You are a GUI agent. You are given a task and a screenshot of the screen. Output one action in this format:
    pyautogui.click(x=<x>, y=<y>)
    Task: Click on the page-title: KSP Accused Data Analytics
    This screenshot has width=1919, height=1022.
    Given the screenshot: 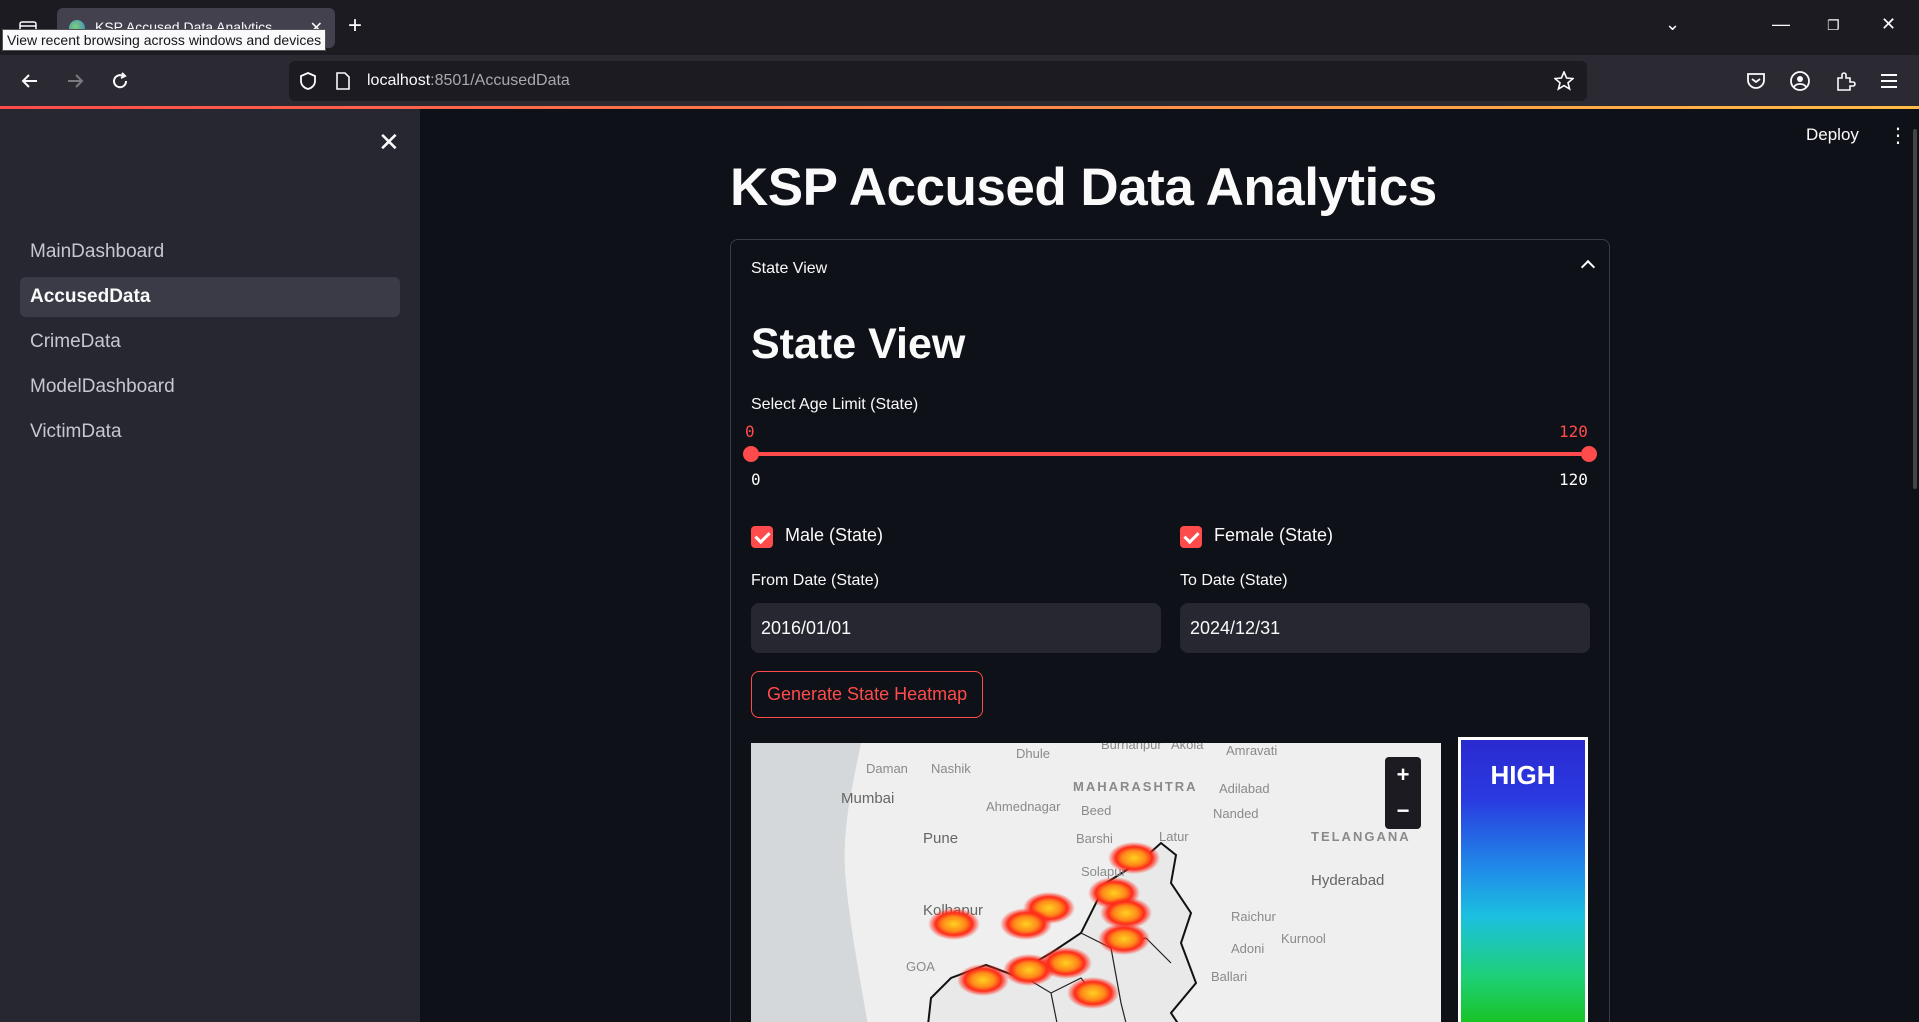 What is the action you would take?
    pyautogui.click(x=1083, y=187)
    